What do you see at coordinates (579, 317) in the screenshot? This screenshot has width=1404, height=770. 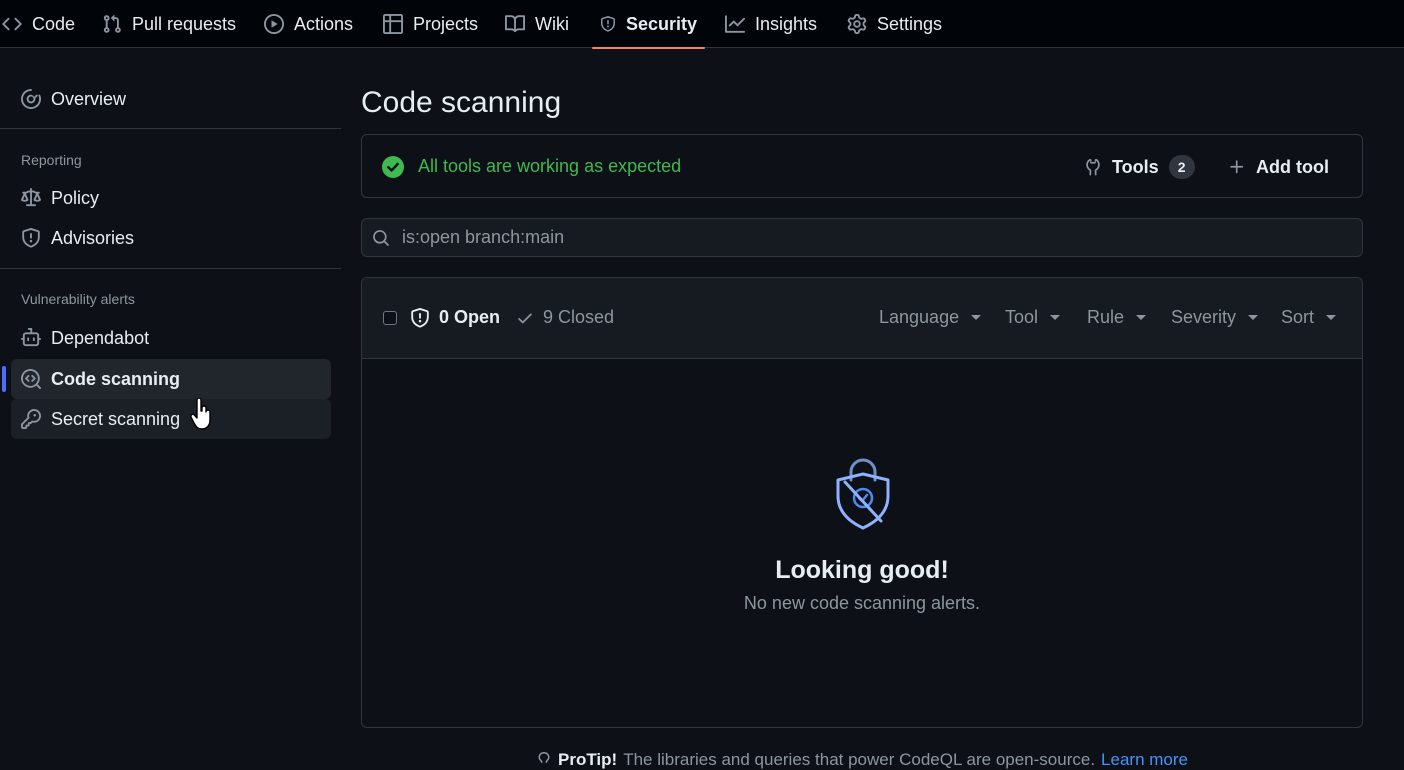 I see `closed-count-label: 9 Closed` at bounding box center [579, 317].